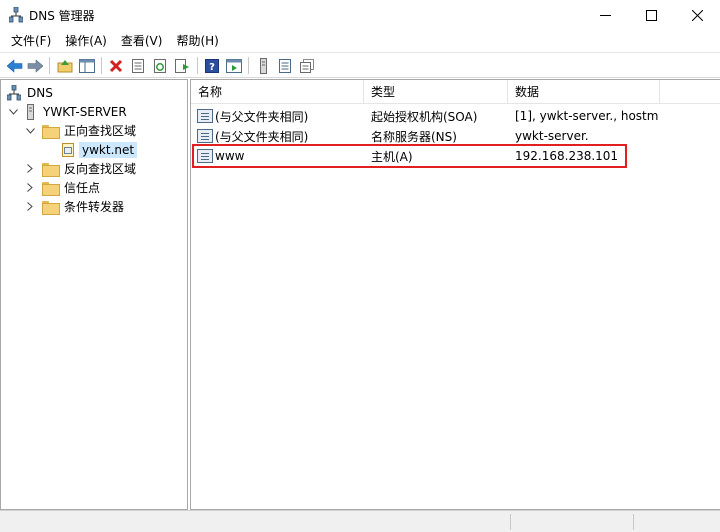  I want to click on forward-icon, so click(35, 65).